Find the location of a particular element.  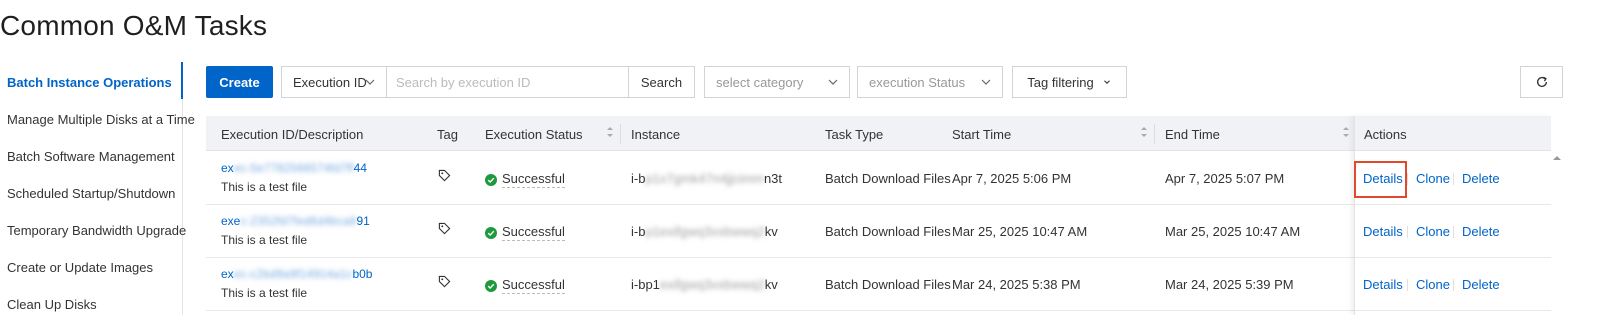

details-highlight-box is located at coordinates (1380, 179).